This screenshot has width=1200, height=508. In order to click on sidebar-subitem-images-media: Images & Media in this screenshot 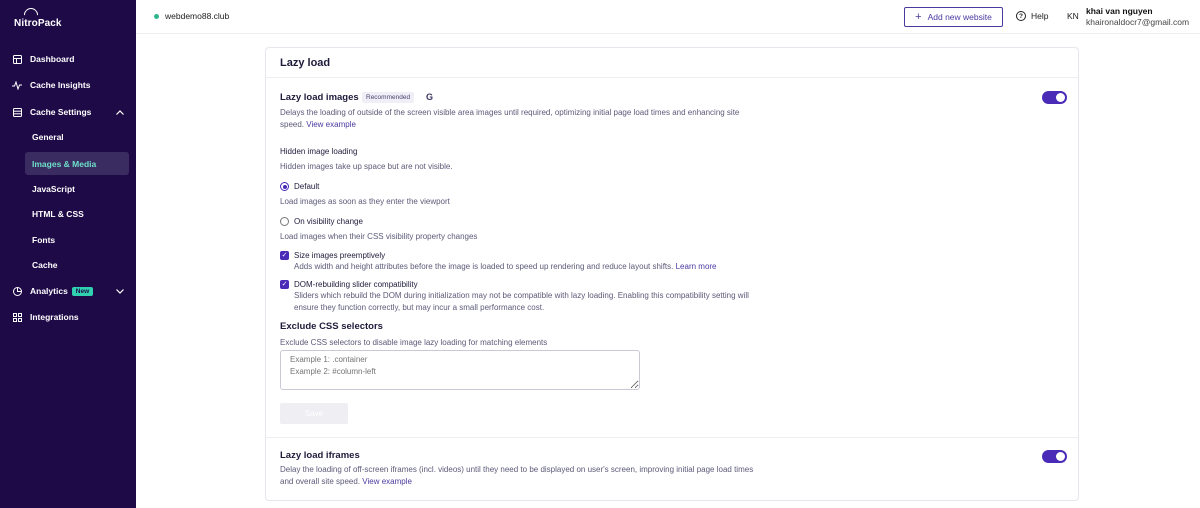, I will do `click(77, 163)`.